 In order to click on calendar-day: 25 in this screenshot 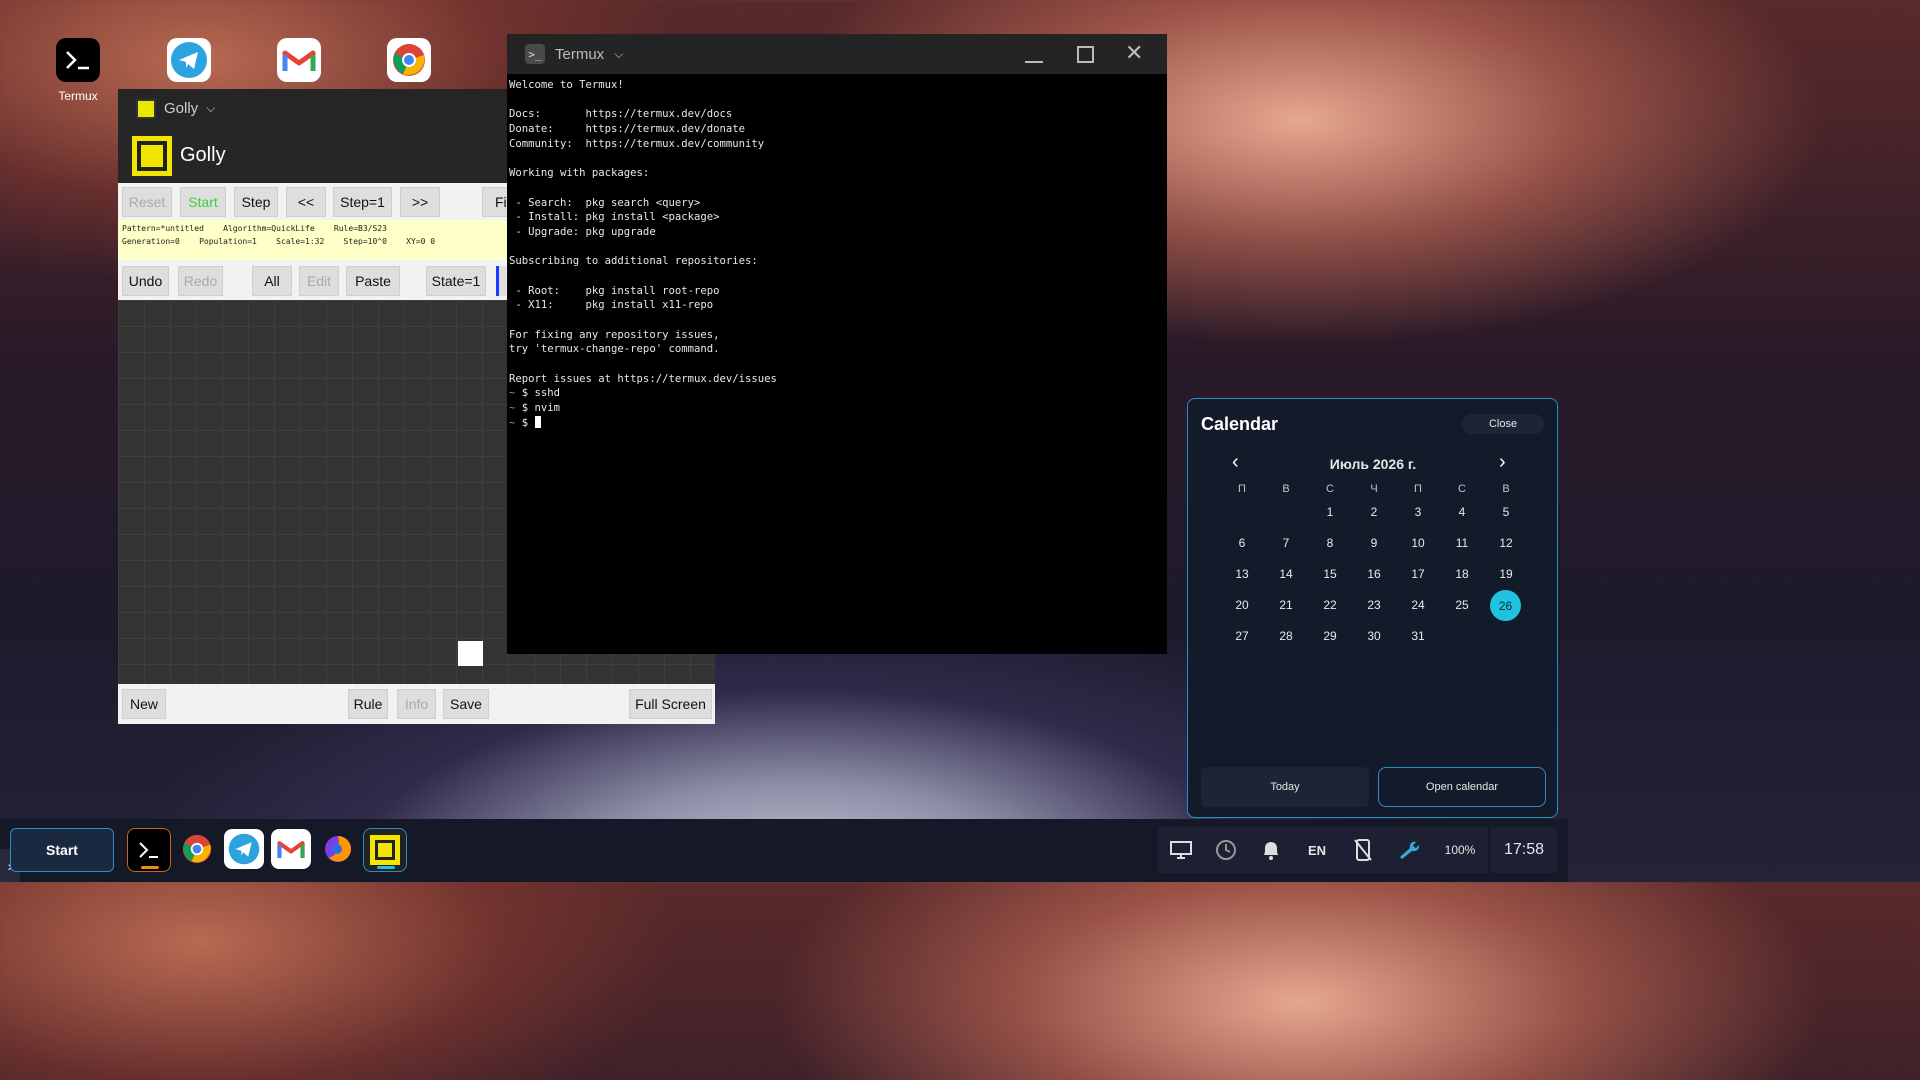, I will do `click(1462, 605)`.